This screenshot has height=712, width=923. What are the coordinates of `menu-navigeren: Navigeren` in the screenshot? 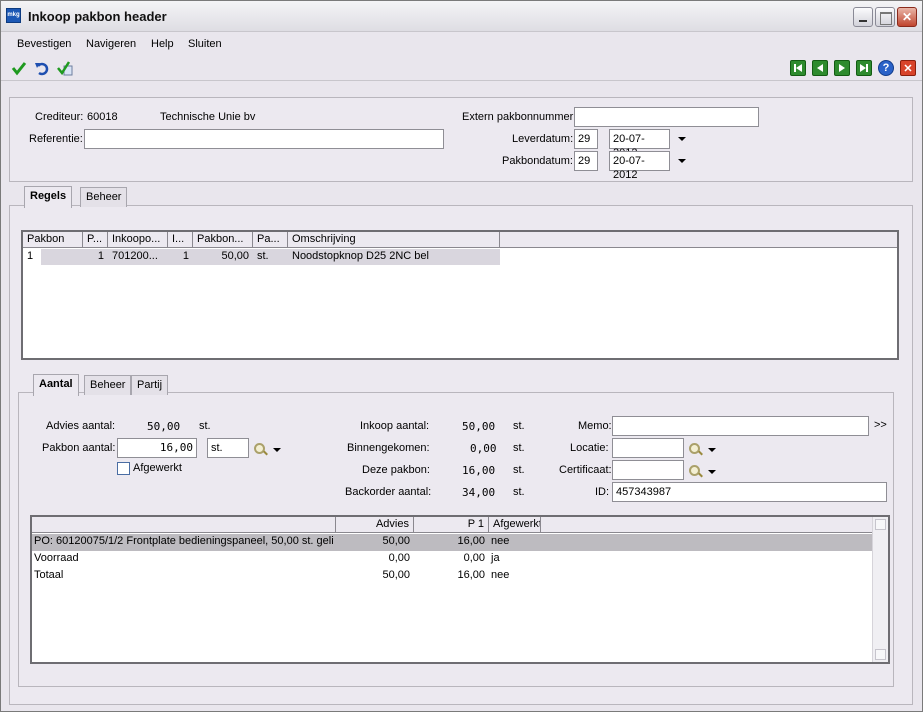 It's located at (111, 44).